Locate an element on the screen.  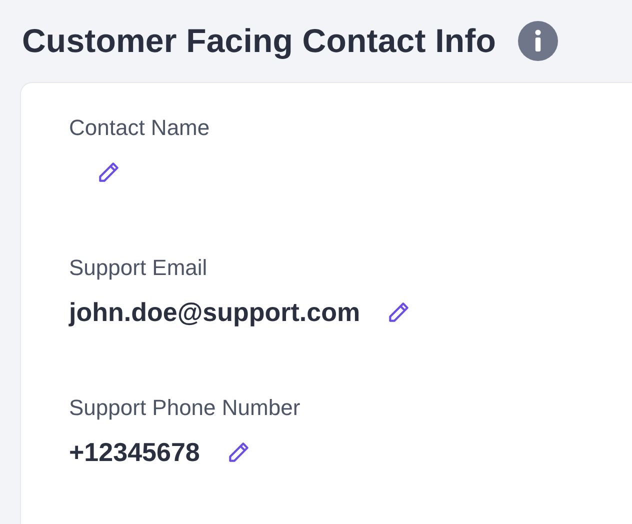
field-label: Support Email is located at coordinates (138, 268).